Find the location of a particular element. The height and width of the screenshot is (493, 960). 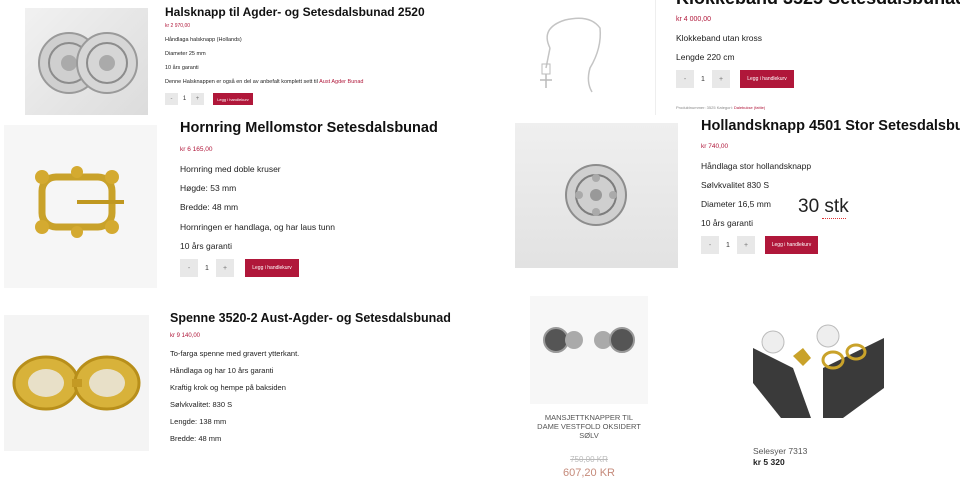

product-detail: Lengde 220 cm is located at coordinates (705, 57).